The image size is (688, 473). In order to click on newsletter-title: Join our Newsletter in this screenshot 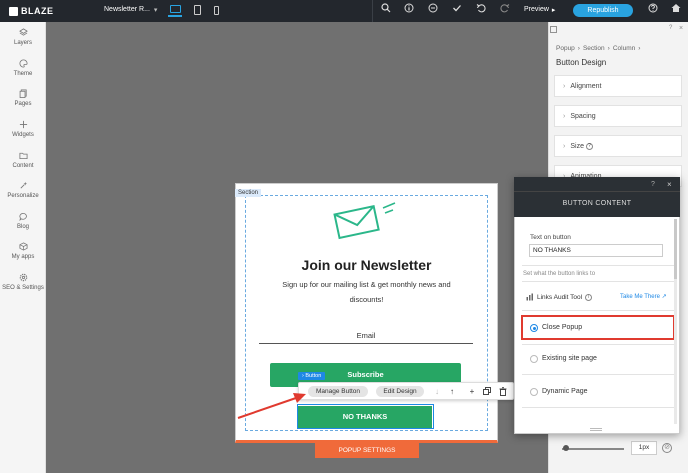, I will do `click(366, 265)`.